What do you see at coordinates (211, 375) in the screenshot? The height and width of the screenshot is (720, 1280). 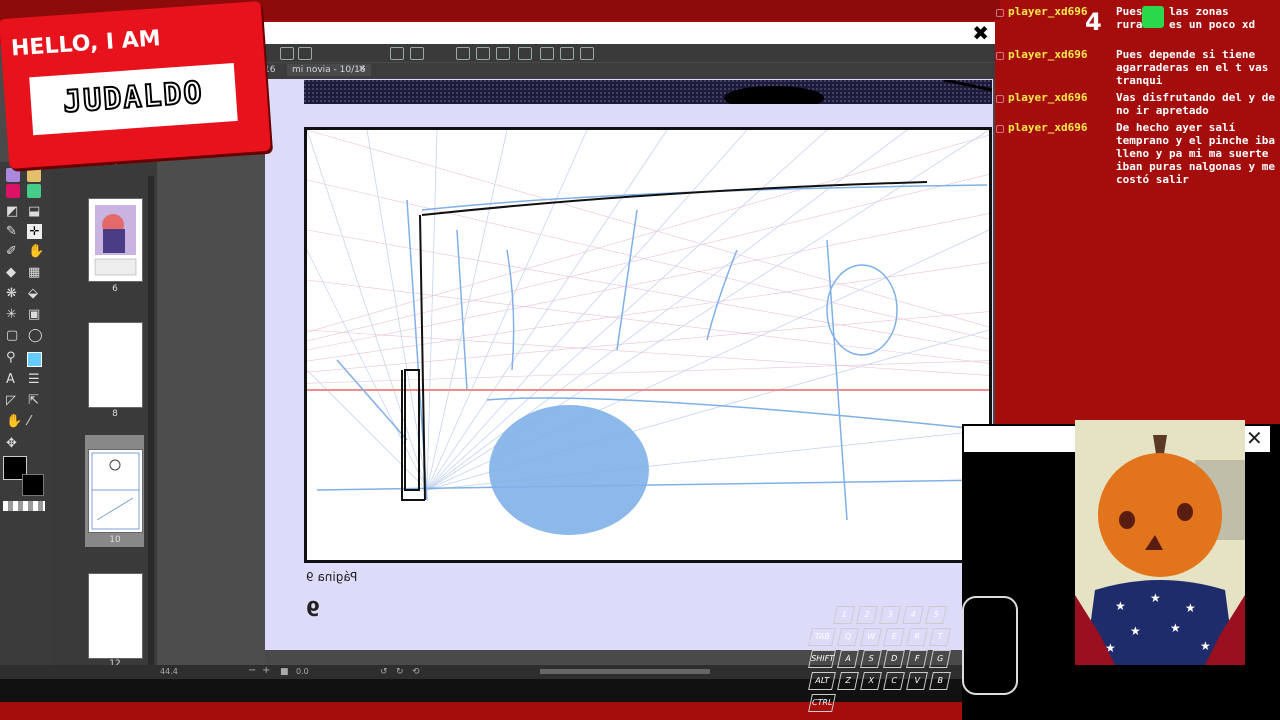 I see `canvas-workspace` at bounding box center [211, 375].